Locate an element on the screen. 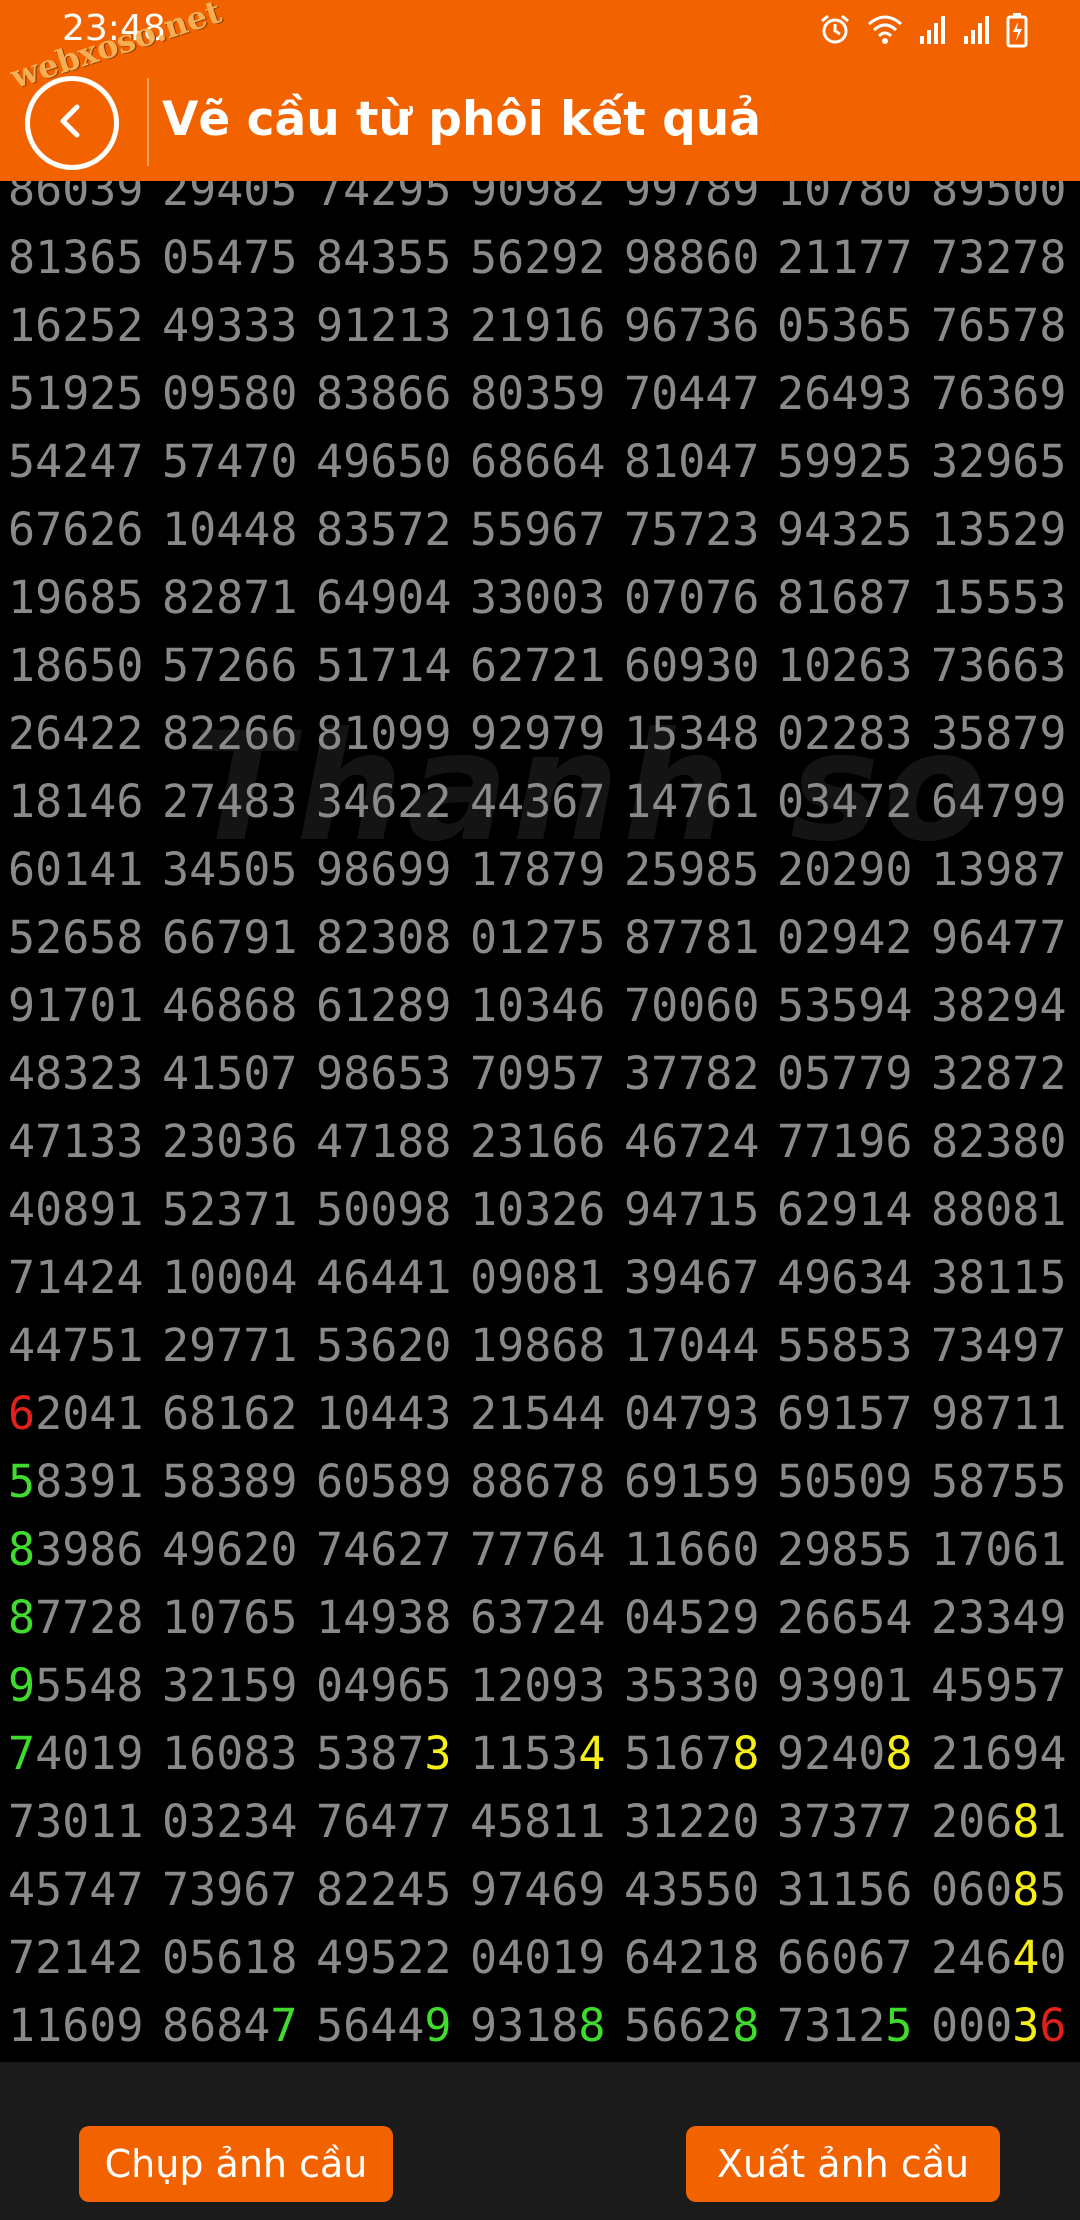  export-button: Xuất ảnh cầu is located at coordinates (843, 2164).